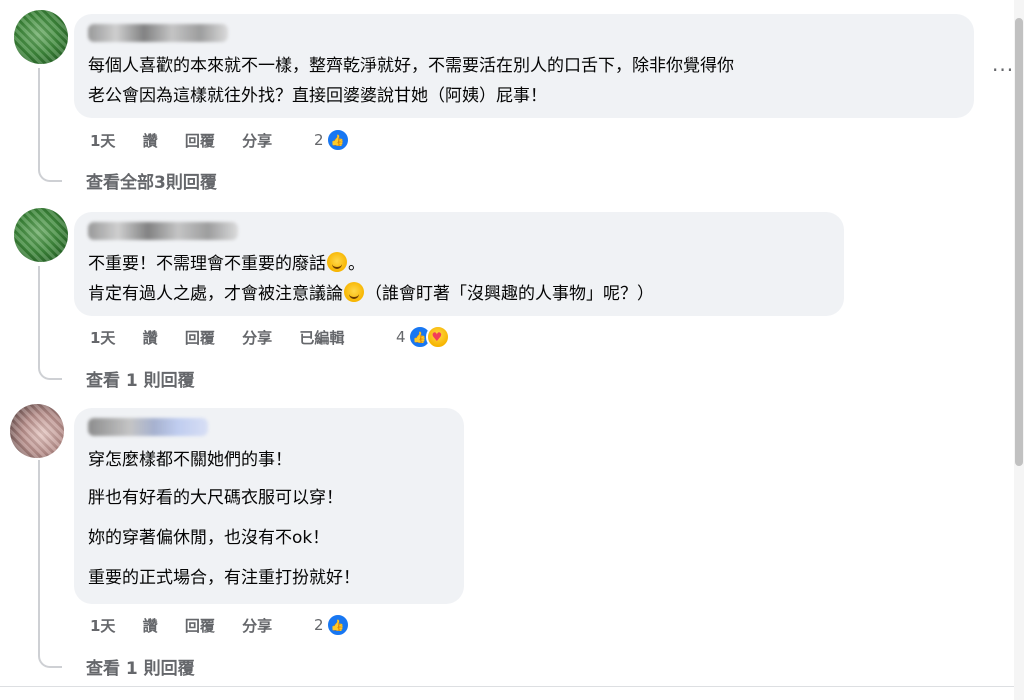 The width and height of the screenshot is (1024, 700). What do you see at coordinates (209, 538) in the screenshot?
I see `comment-text-line: 妳的穿著偏休閒，也沒有不ok！` at bounding box center [209, 538].